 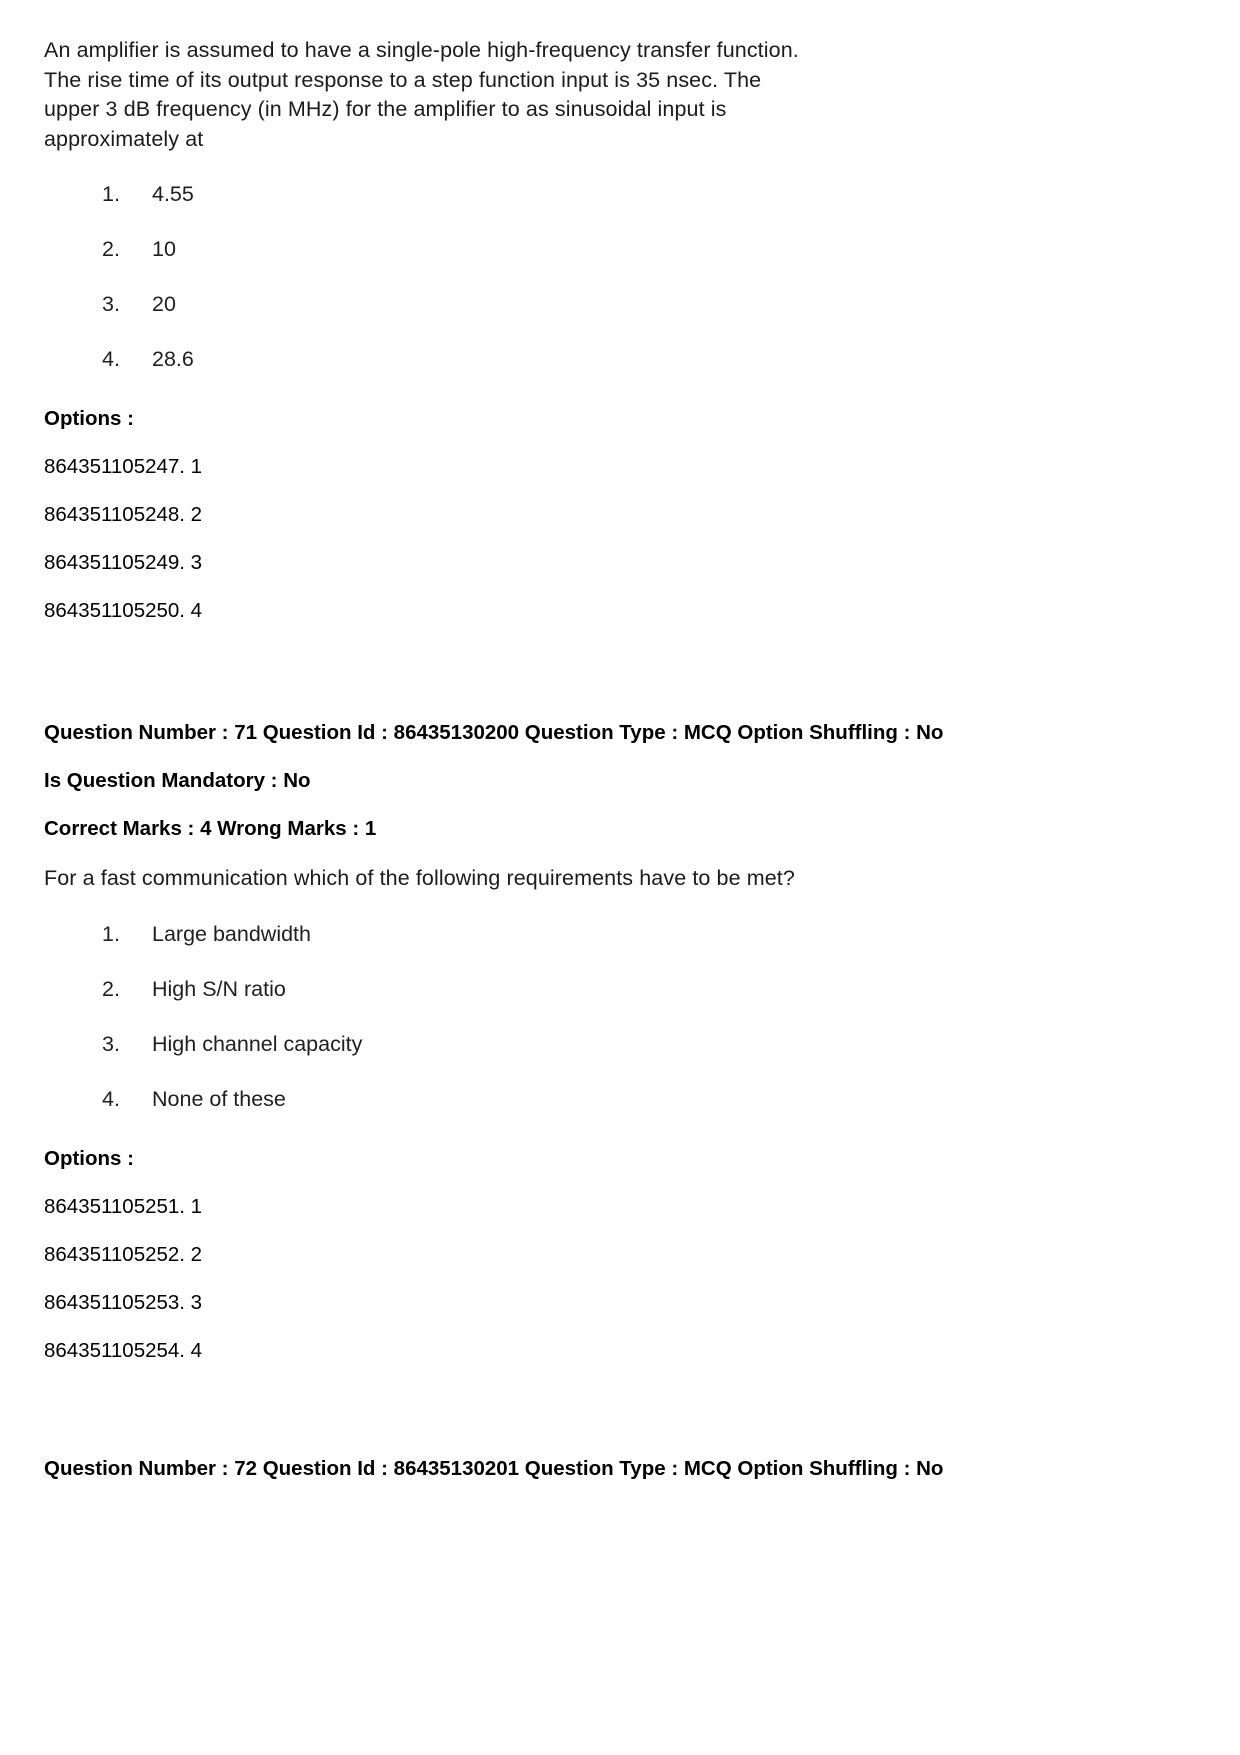 I want to click on choice-label: Large bandwidth, so click(x=231, y=933).